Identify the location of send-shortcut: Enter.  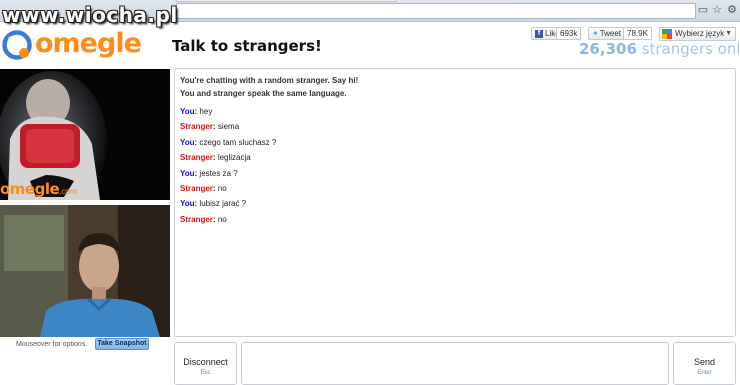
(704, 373).